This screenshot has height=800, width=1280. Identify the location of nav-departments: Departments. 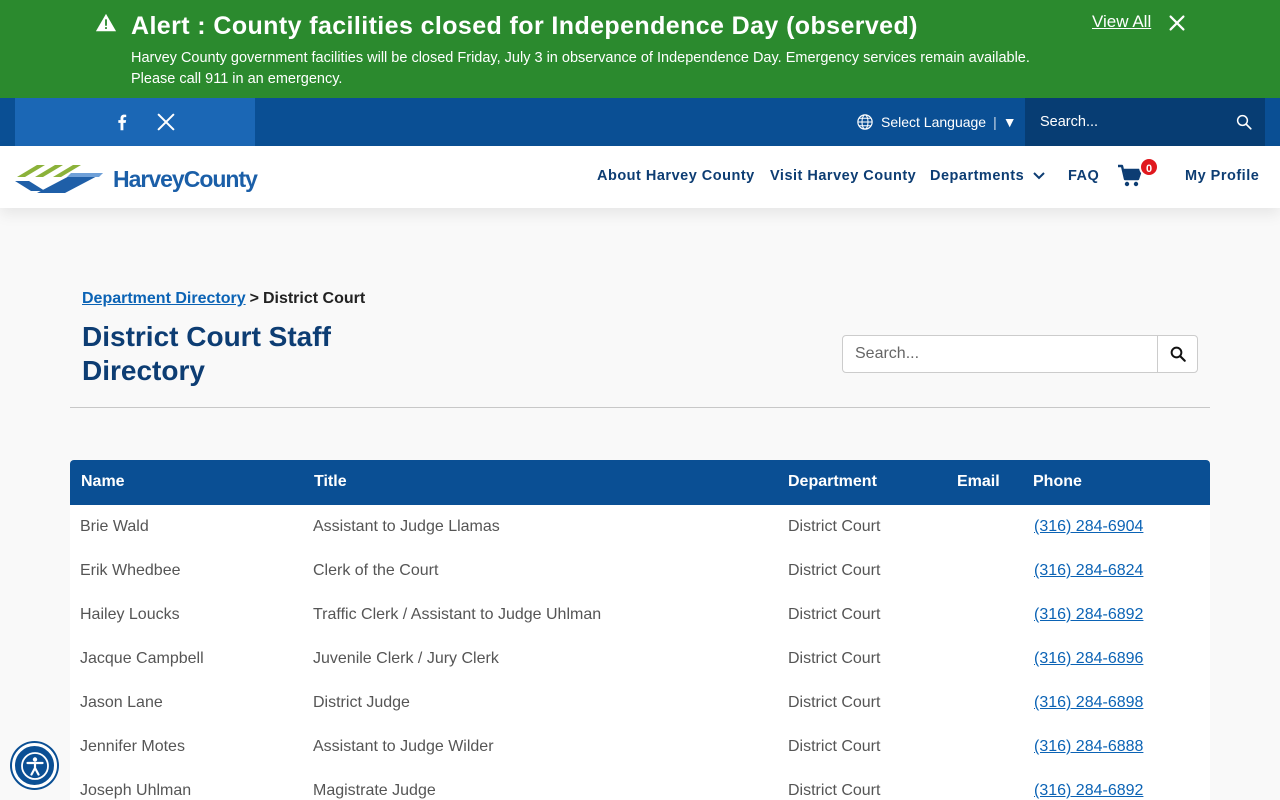
(988, 176).